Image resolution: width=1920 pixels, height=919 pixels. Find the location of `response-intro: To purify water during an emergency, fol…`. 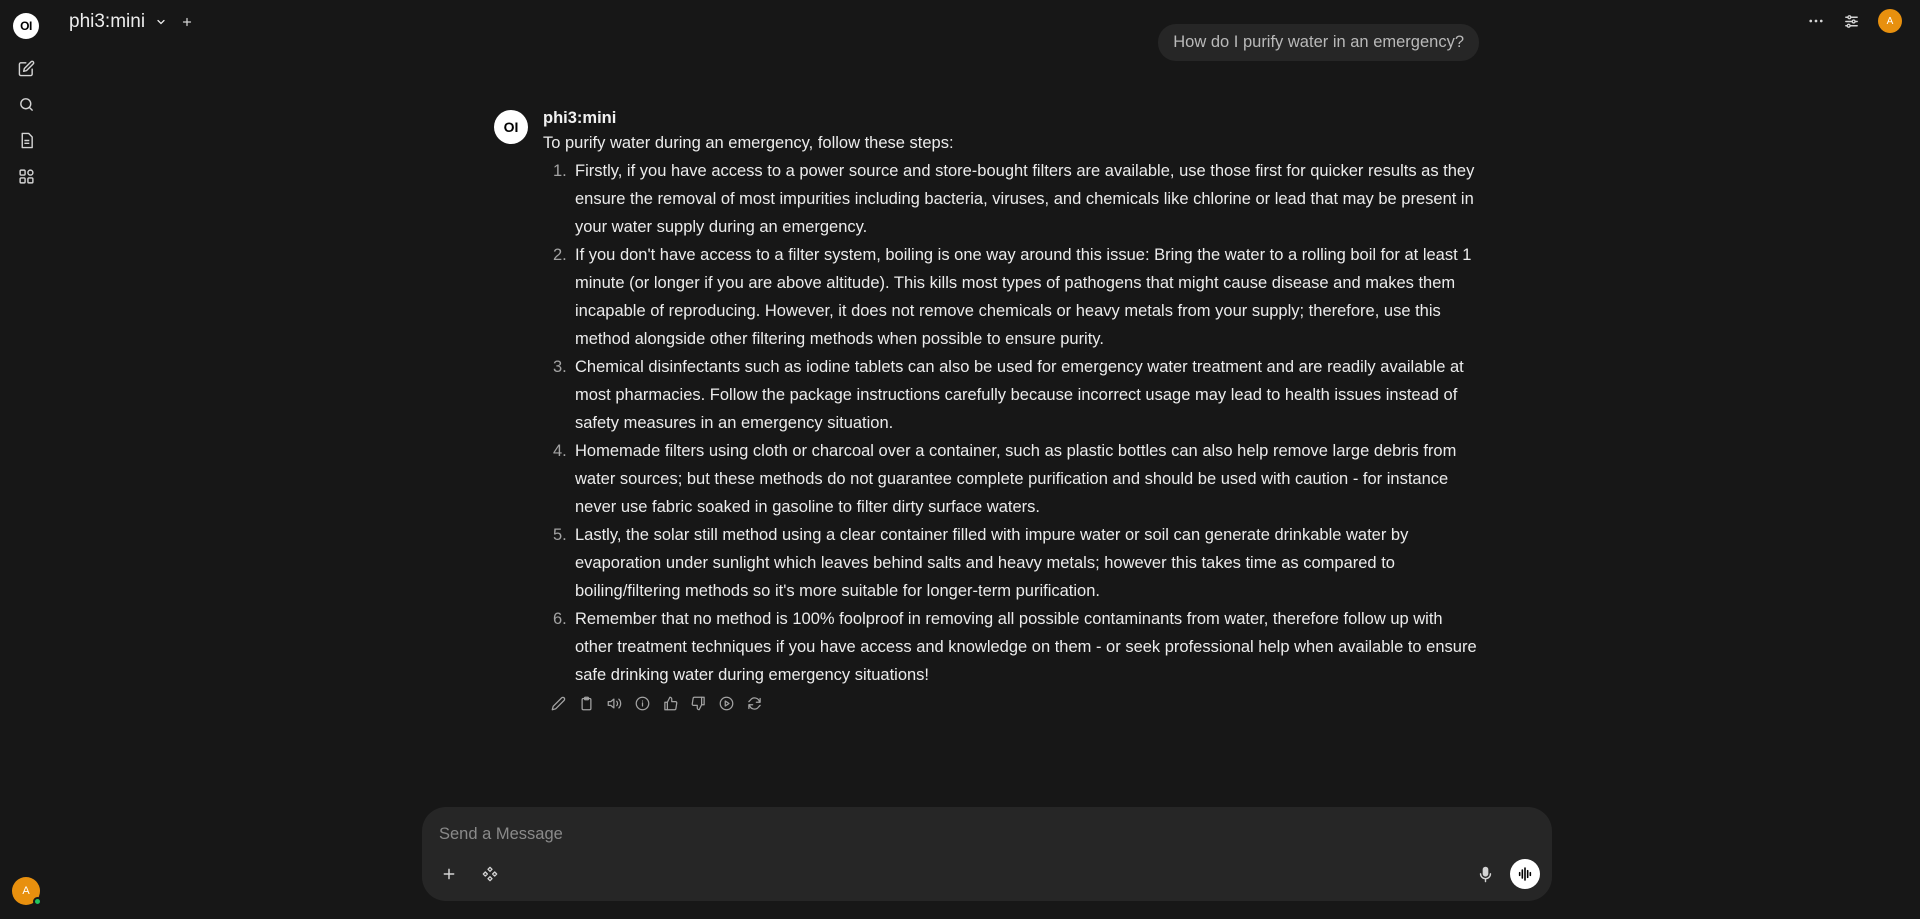

response-intro: To purify water during an emergency, fol… is located at coordinates (748, 143).